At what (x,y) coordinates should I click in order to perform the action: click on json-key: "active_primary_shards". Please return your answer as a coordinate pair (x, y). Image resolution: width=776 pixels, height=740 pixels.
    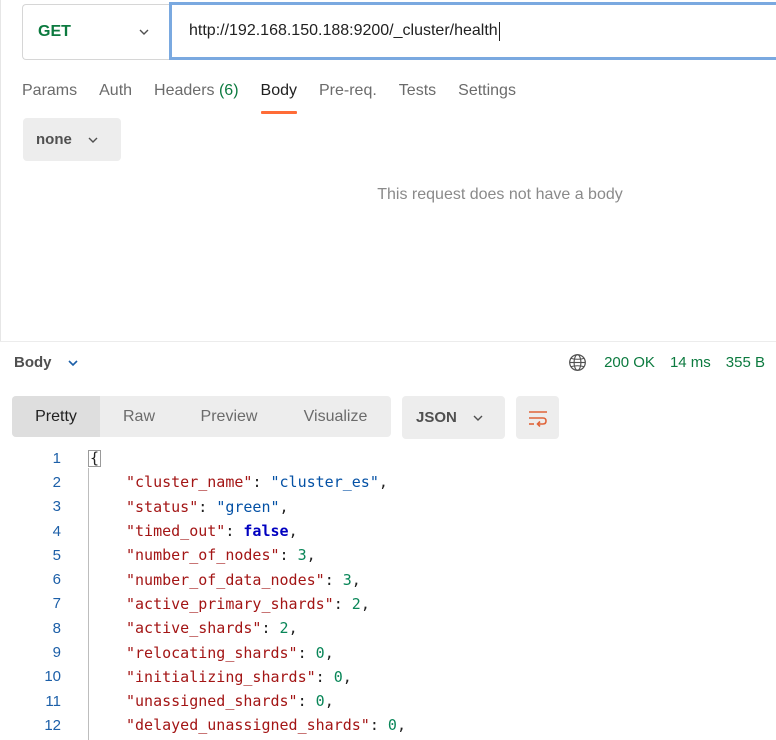
    Looking at the image, I should click on (230, 603).